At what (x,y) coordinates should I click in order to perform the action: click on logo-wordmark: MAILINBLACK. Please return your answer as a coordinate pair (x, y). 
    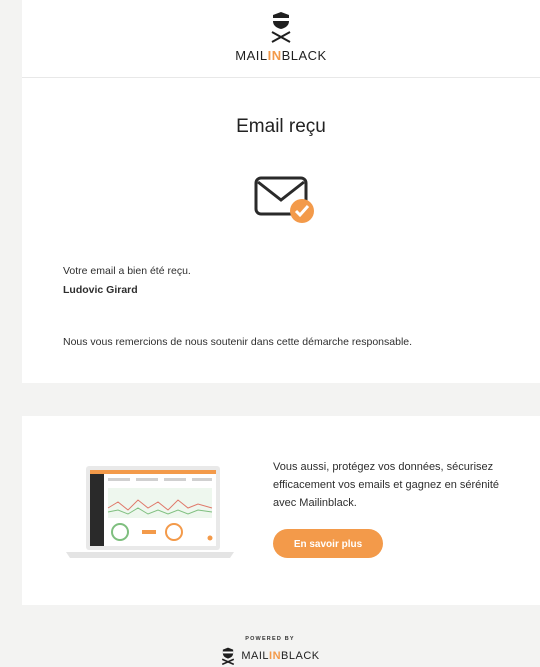
    Looking at the image, I should click on (281, 55).